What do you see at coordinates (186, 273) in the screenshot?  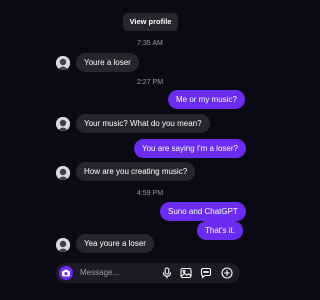 I see `image-icon` at bounding box center [186, 273].